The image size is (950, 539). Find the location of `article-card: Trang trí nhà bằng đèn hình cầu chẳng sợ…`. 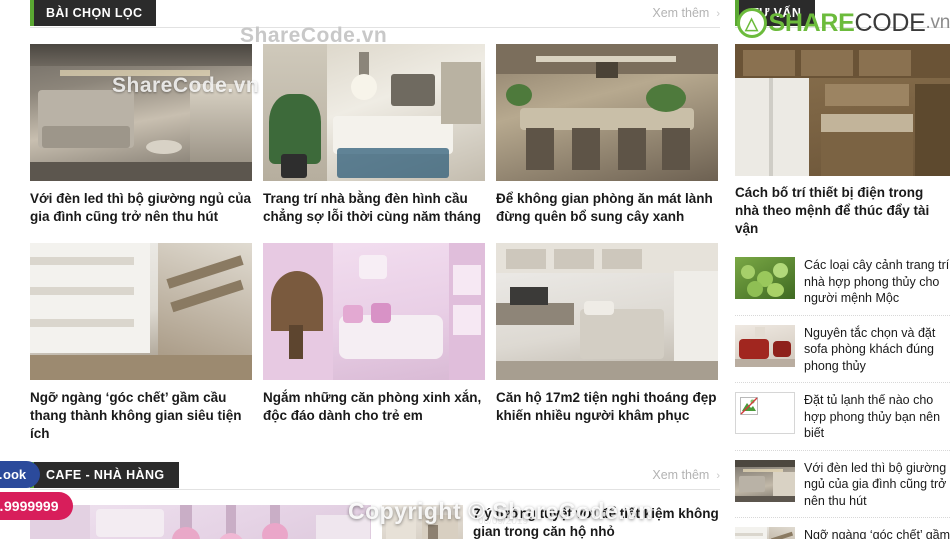

article-card: Trang trí nhà bằng đèn hình cầu chẳng sợ… is located at coordinates (374, 135).